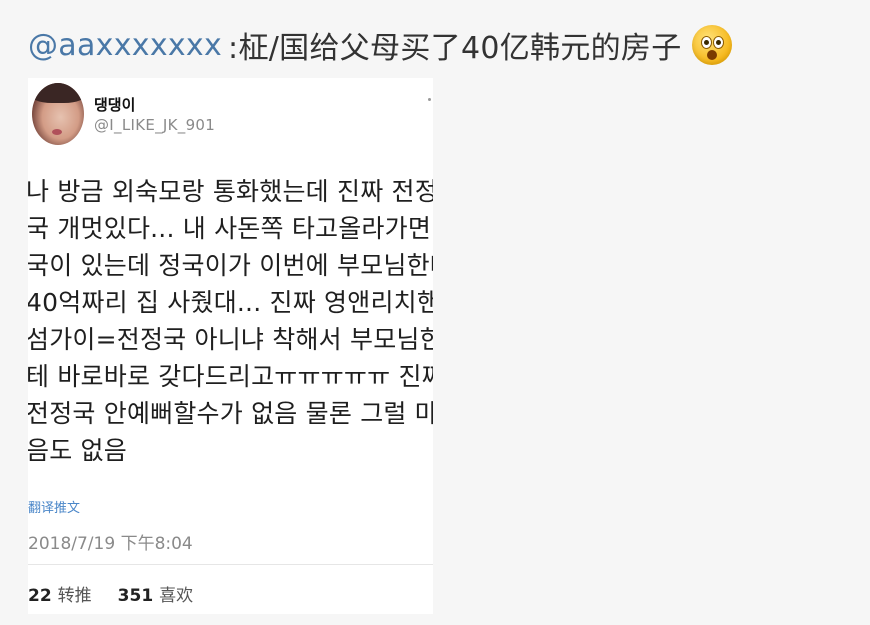 This screenshot has width=870, height=625. What do you see at coordinates (230, 339) in the screenshot?
I see `tweet-line: 섬가이=전정국 아니냐 착해서 부모님한` at bounding box center [230, 339].